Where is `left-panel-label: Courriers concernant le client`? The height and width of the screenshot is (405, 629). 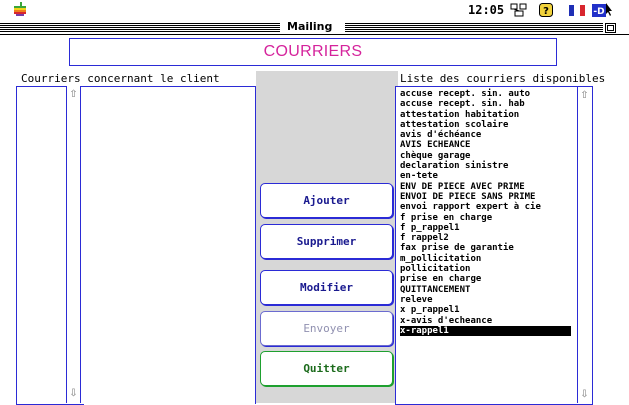 left-panel-label: Courriers concernant le client is located at coordinates (120, 78).